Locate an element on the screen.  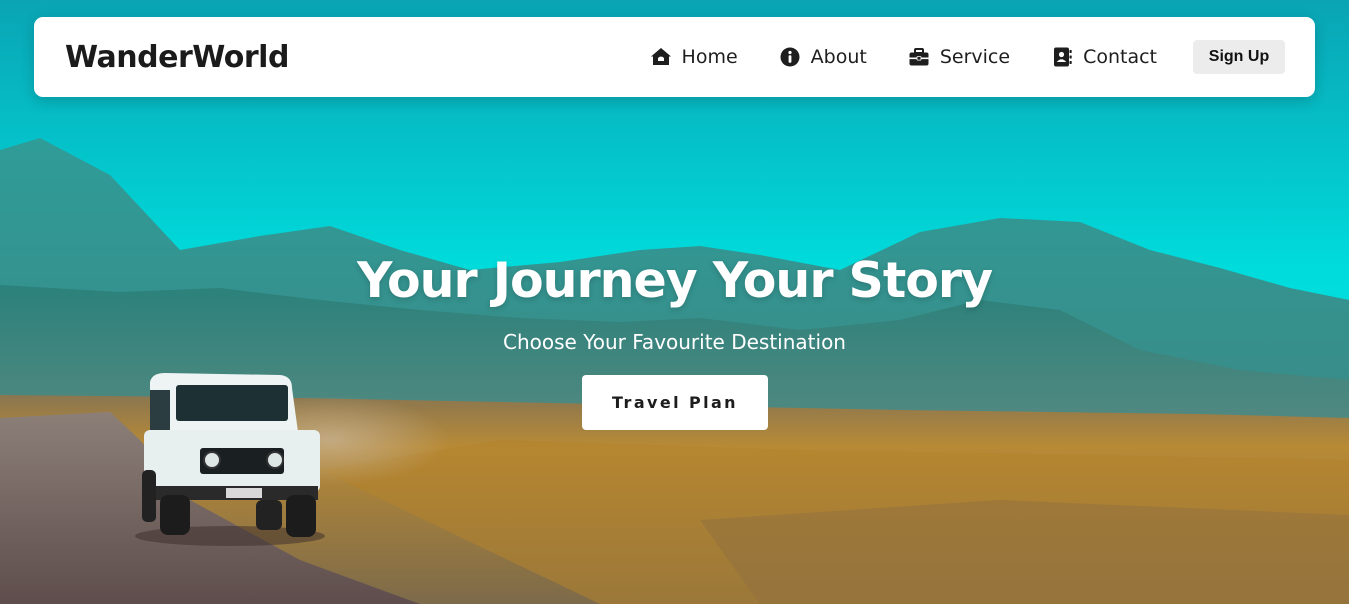
travel-plan-button: Travel Plan is located at coordinates (675, 402).